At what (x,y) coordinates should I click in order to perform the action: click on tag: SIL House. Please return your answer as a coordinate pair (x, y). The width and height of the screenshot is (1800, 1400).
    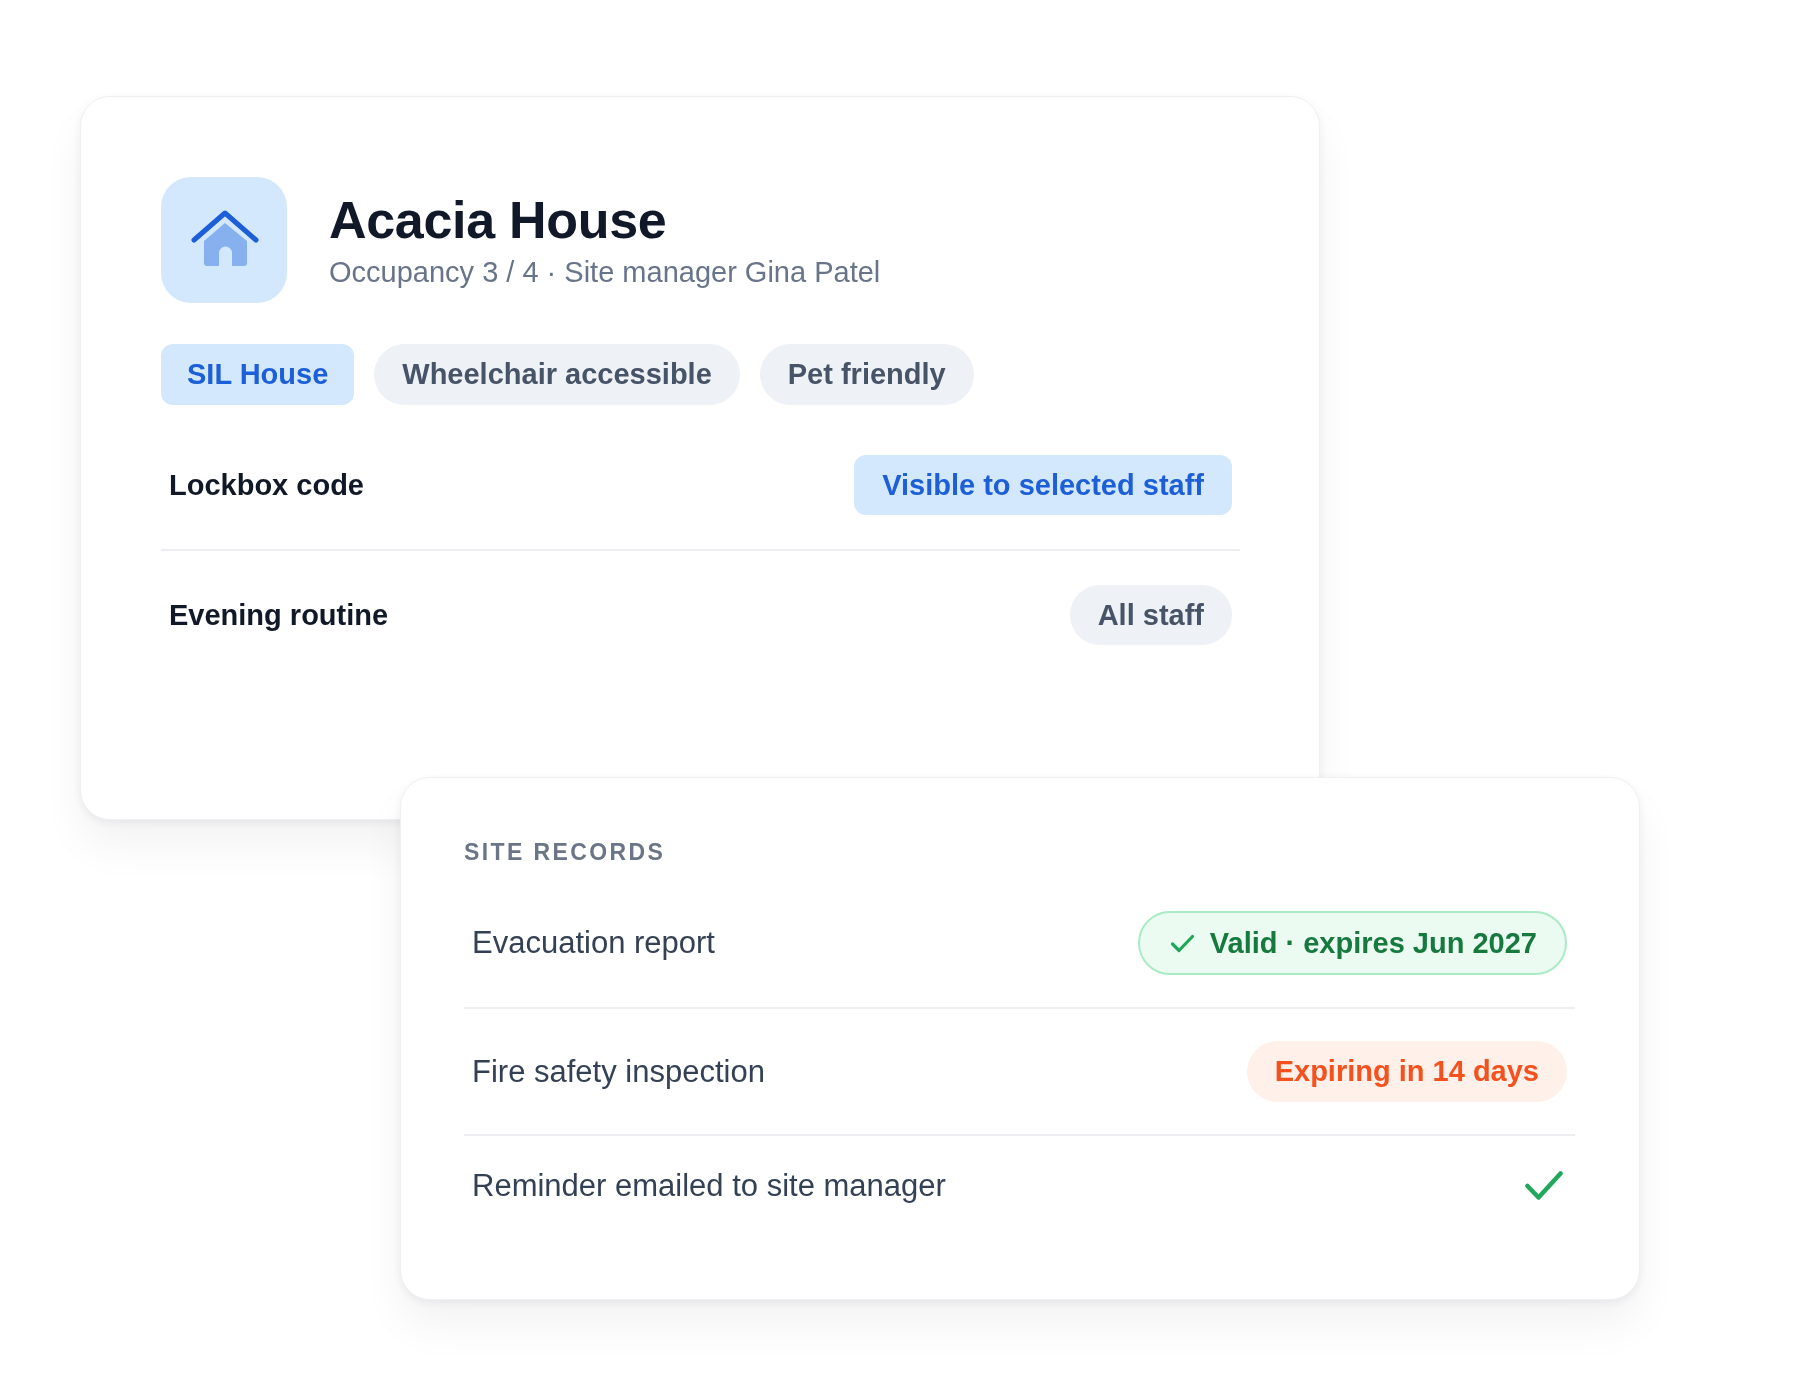
    Looking at the image, I should click on (258, 374).